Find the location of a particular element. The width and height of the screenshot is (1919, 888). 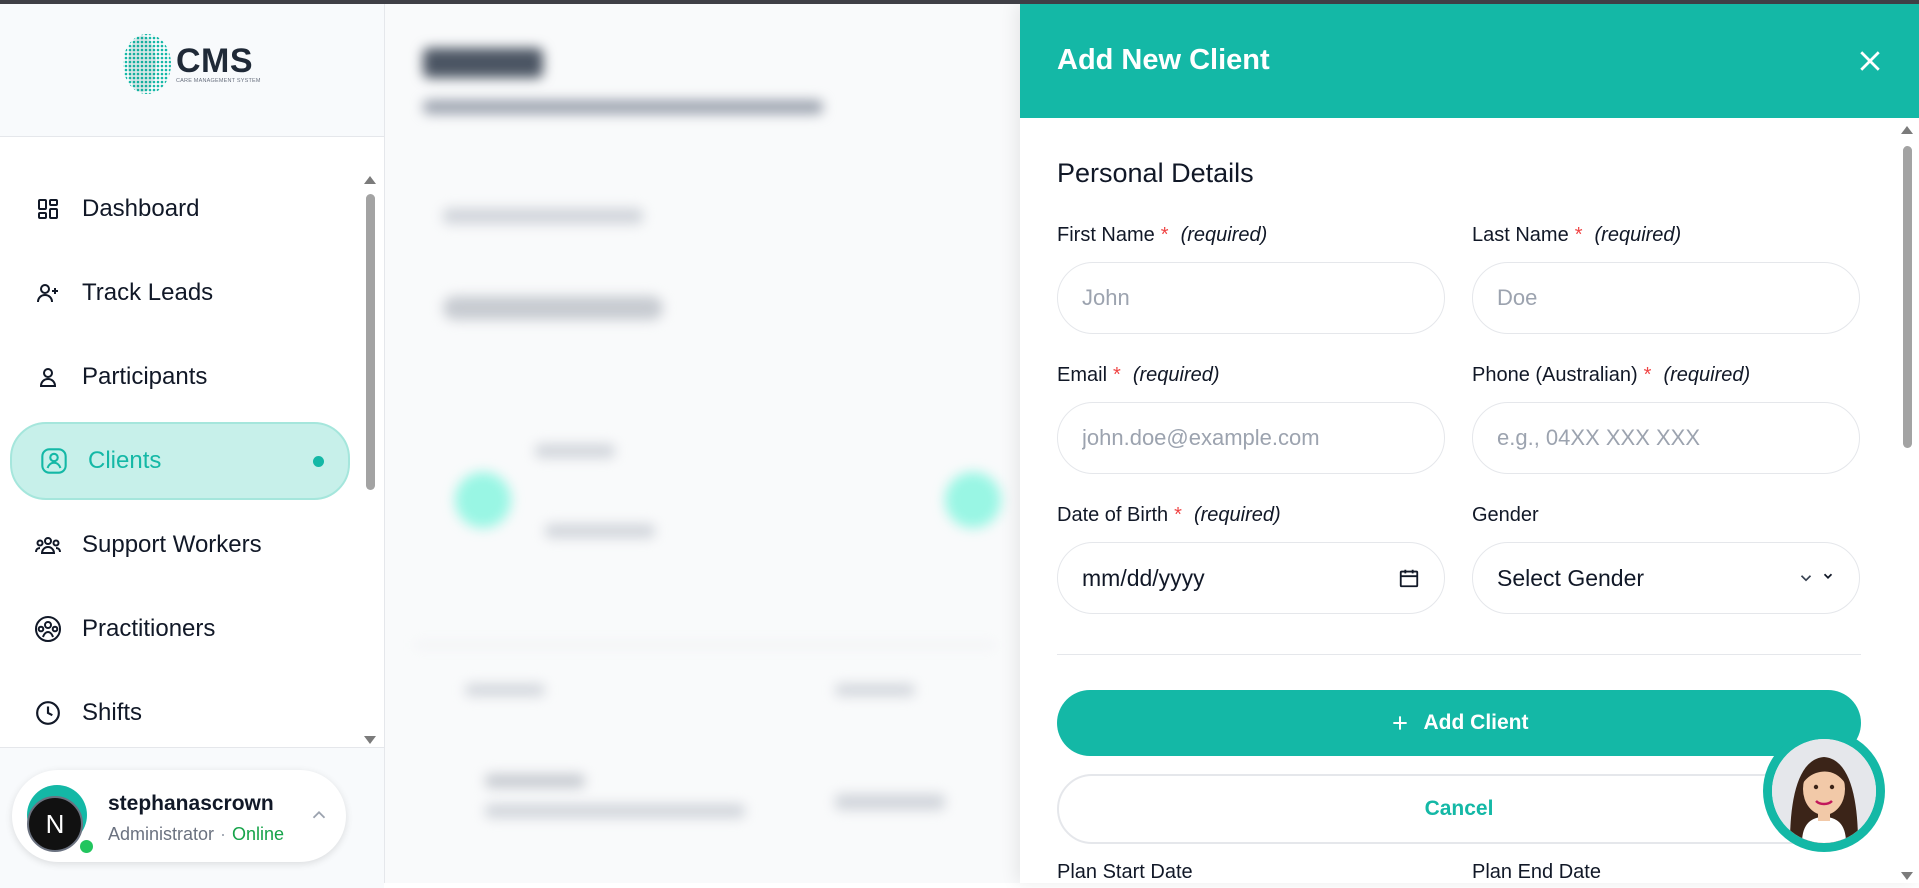

email-label: Email * (required) is located at coordinates (1138, 375).